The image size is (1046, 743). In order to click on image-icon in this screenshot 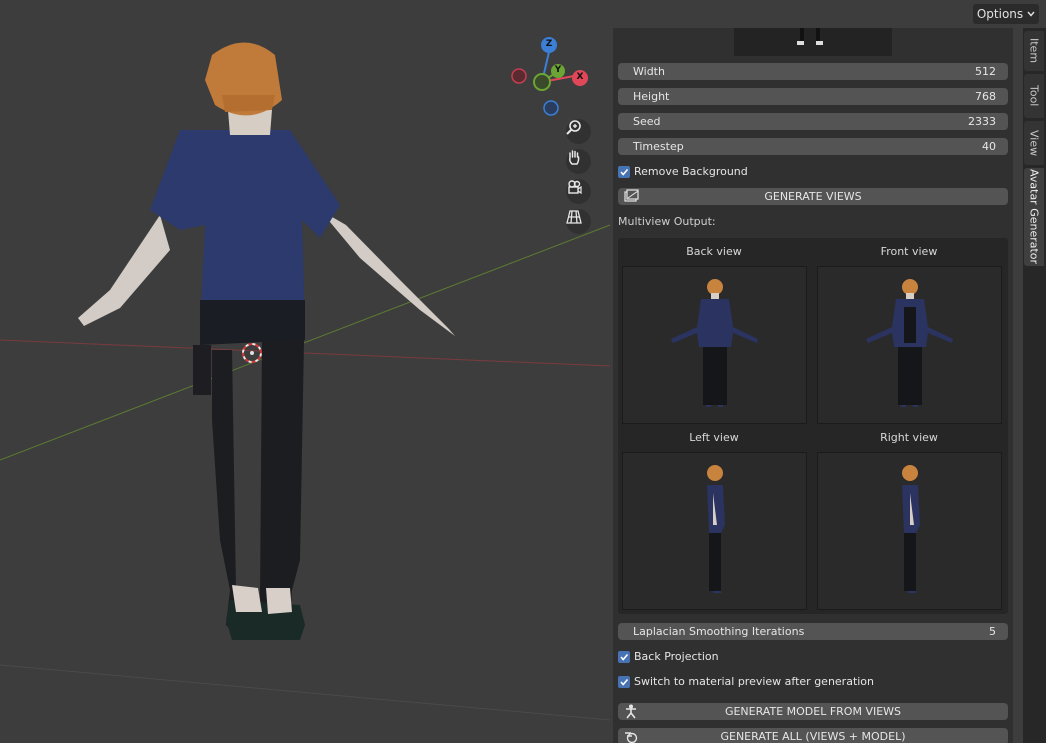, I will do `click(631, 195)`.